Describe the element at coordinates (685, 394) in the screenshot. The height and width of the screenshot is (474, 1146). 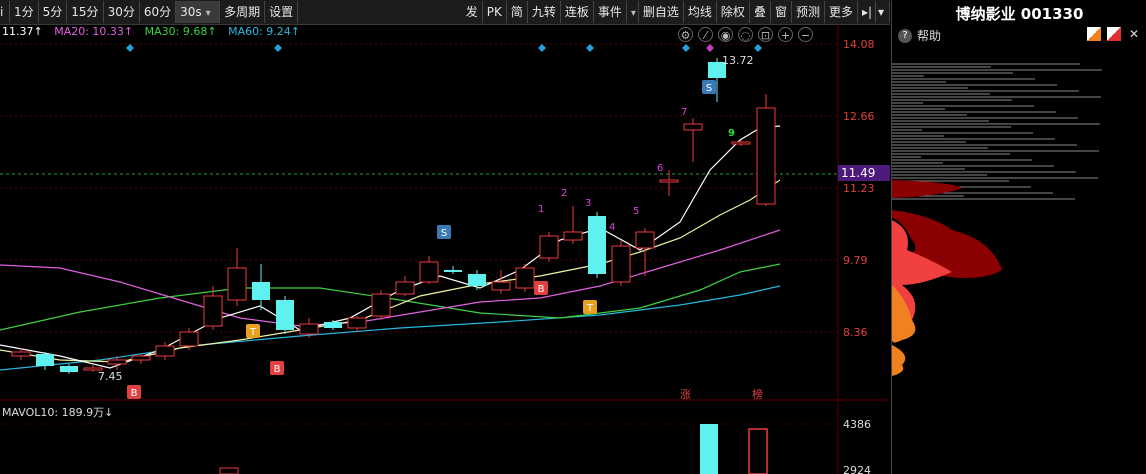
I see `zhang-marker: 涨` at that location.